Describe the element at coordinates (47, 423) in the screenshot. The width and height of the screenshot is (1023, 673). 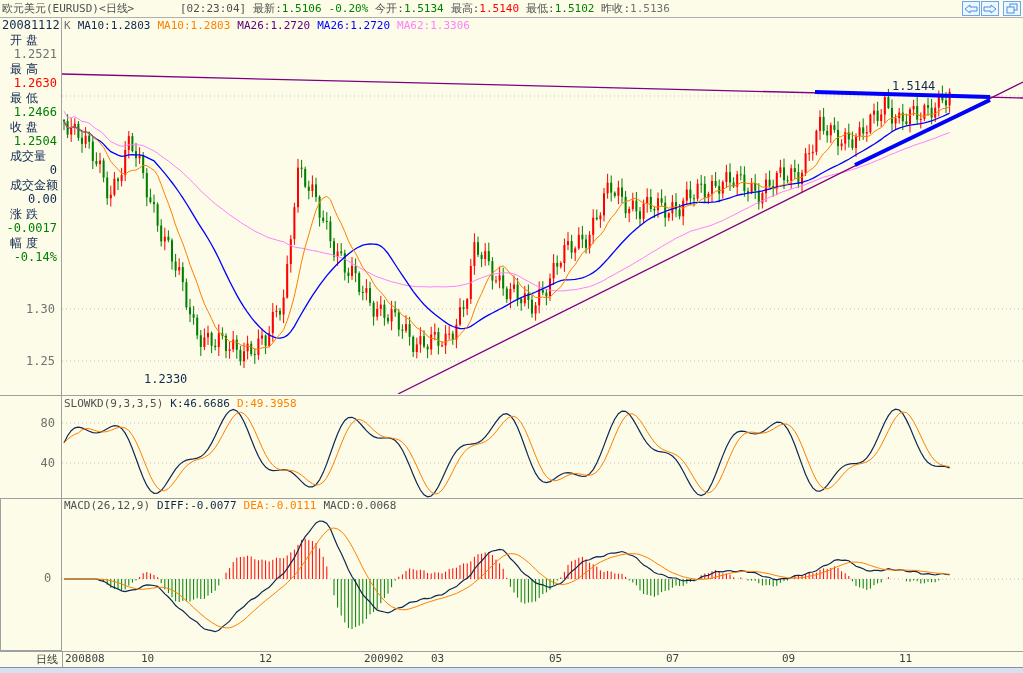
I see `axis-tick-label: 80` at that location.